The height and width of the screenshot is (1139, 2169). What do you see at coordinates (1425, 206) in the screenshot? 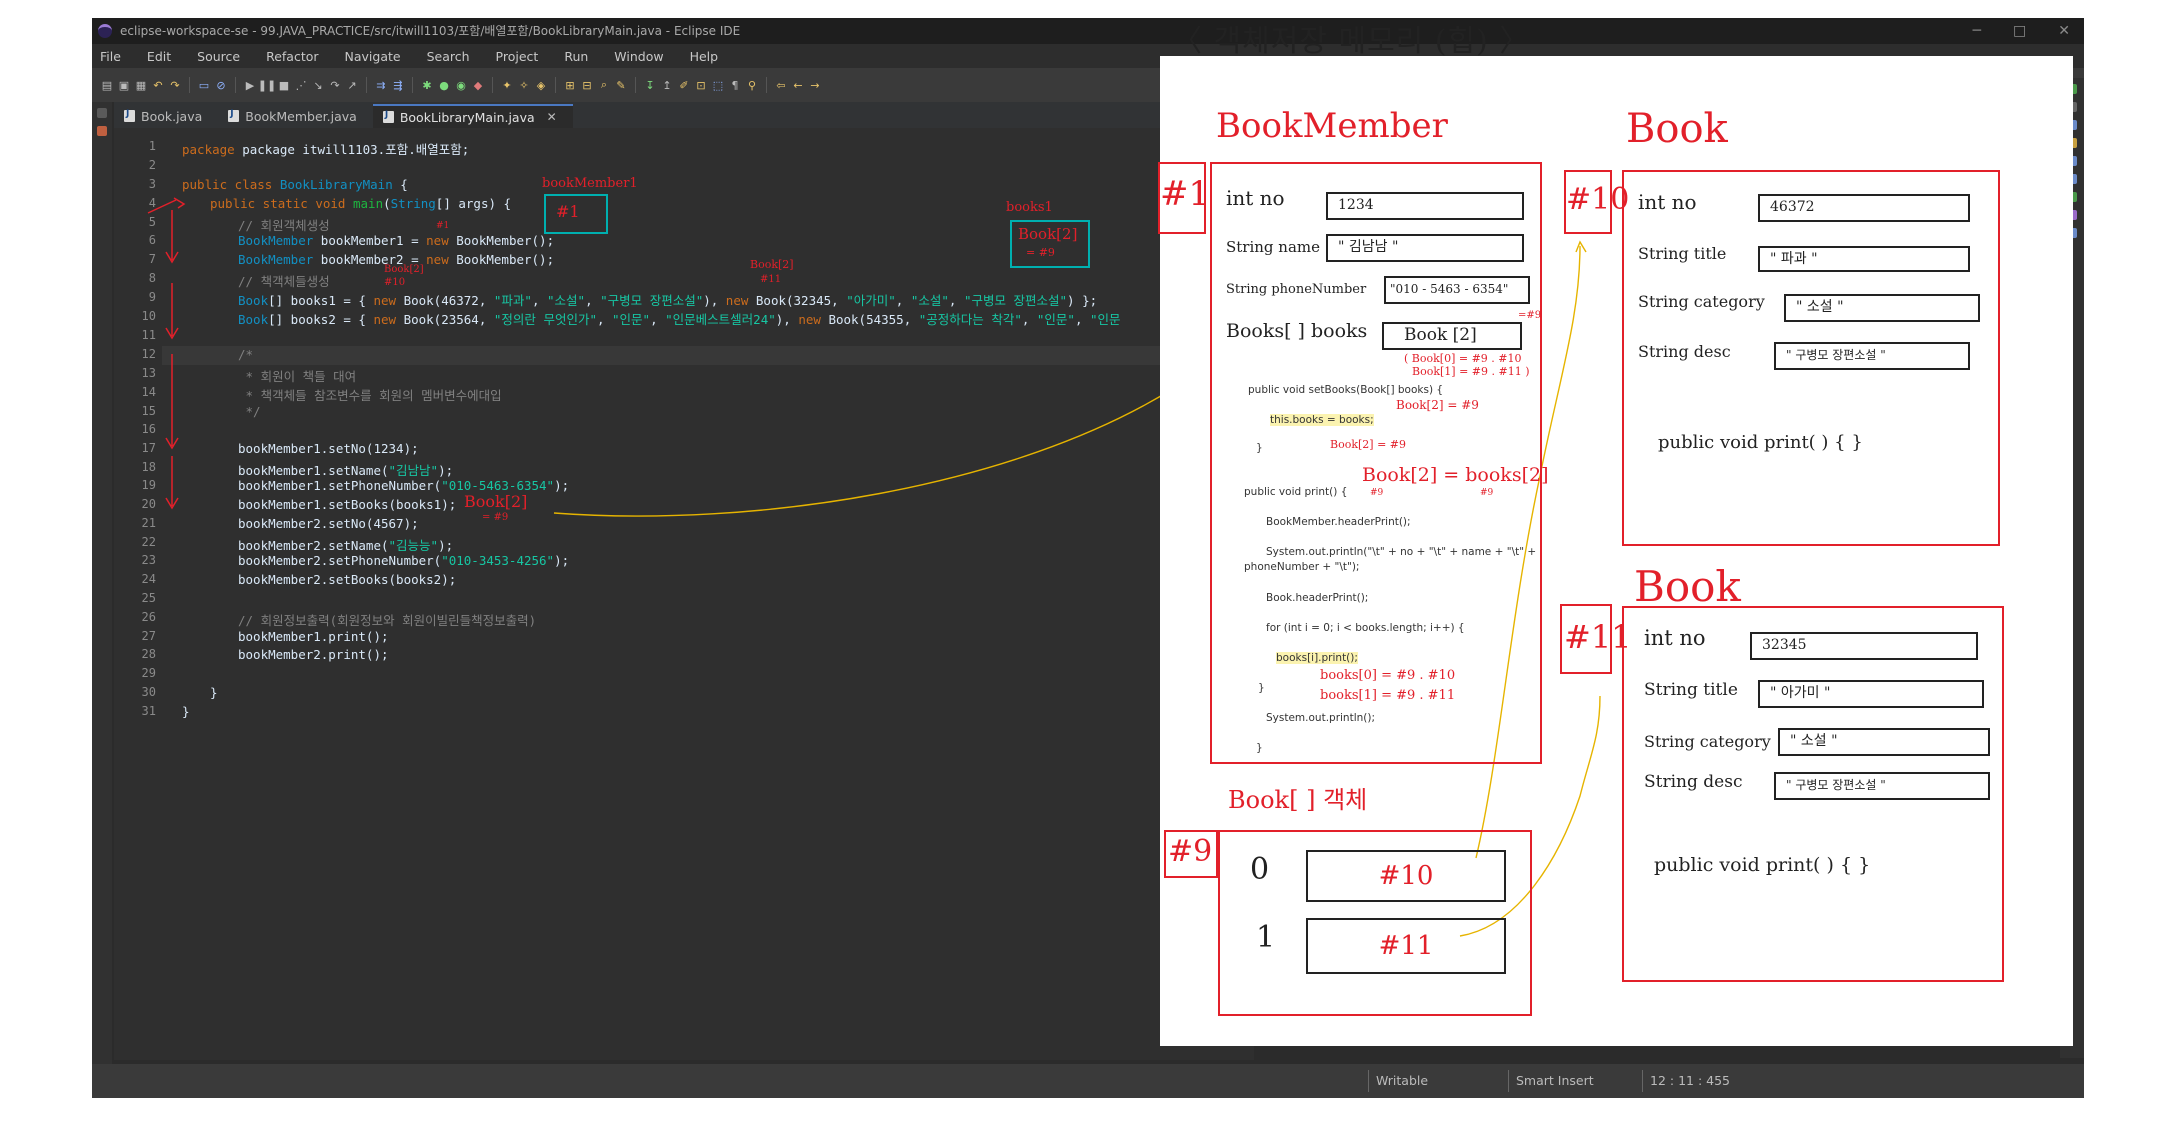
I see `member-field-no-value: 1234` at bounding box center [1425, 206].